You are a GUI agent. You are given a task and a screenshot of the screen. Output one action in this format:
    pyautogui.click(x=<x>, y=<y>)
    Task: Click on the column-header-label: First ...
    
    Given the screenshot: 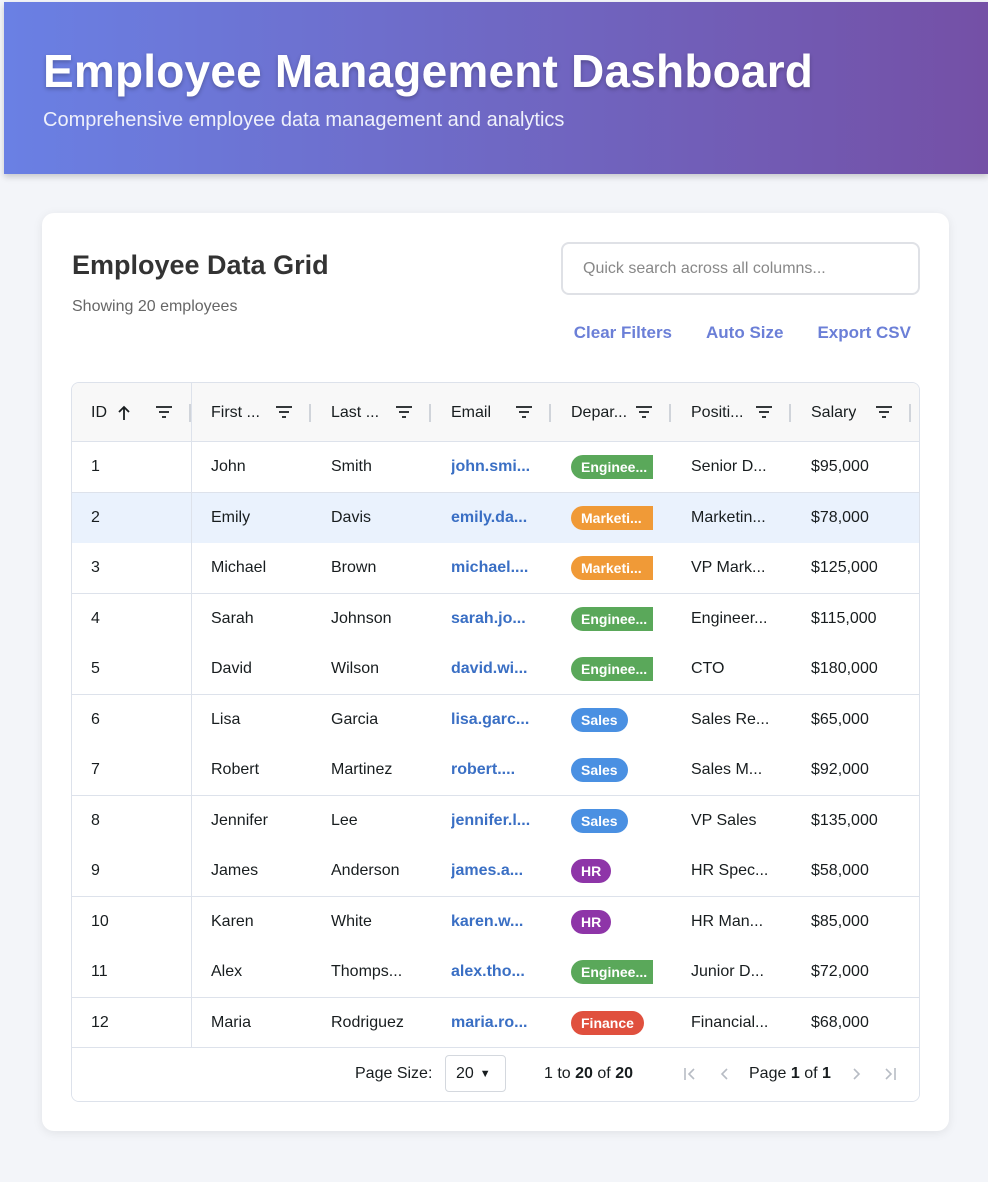 What is the action you would take?
    pyautogui.click(x=235, y=412)
    